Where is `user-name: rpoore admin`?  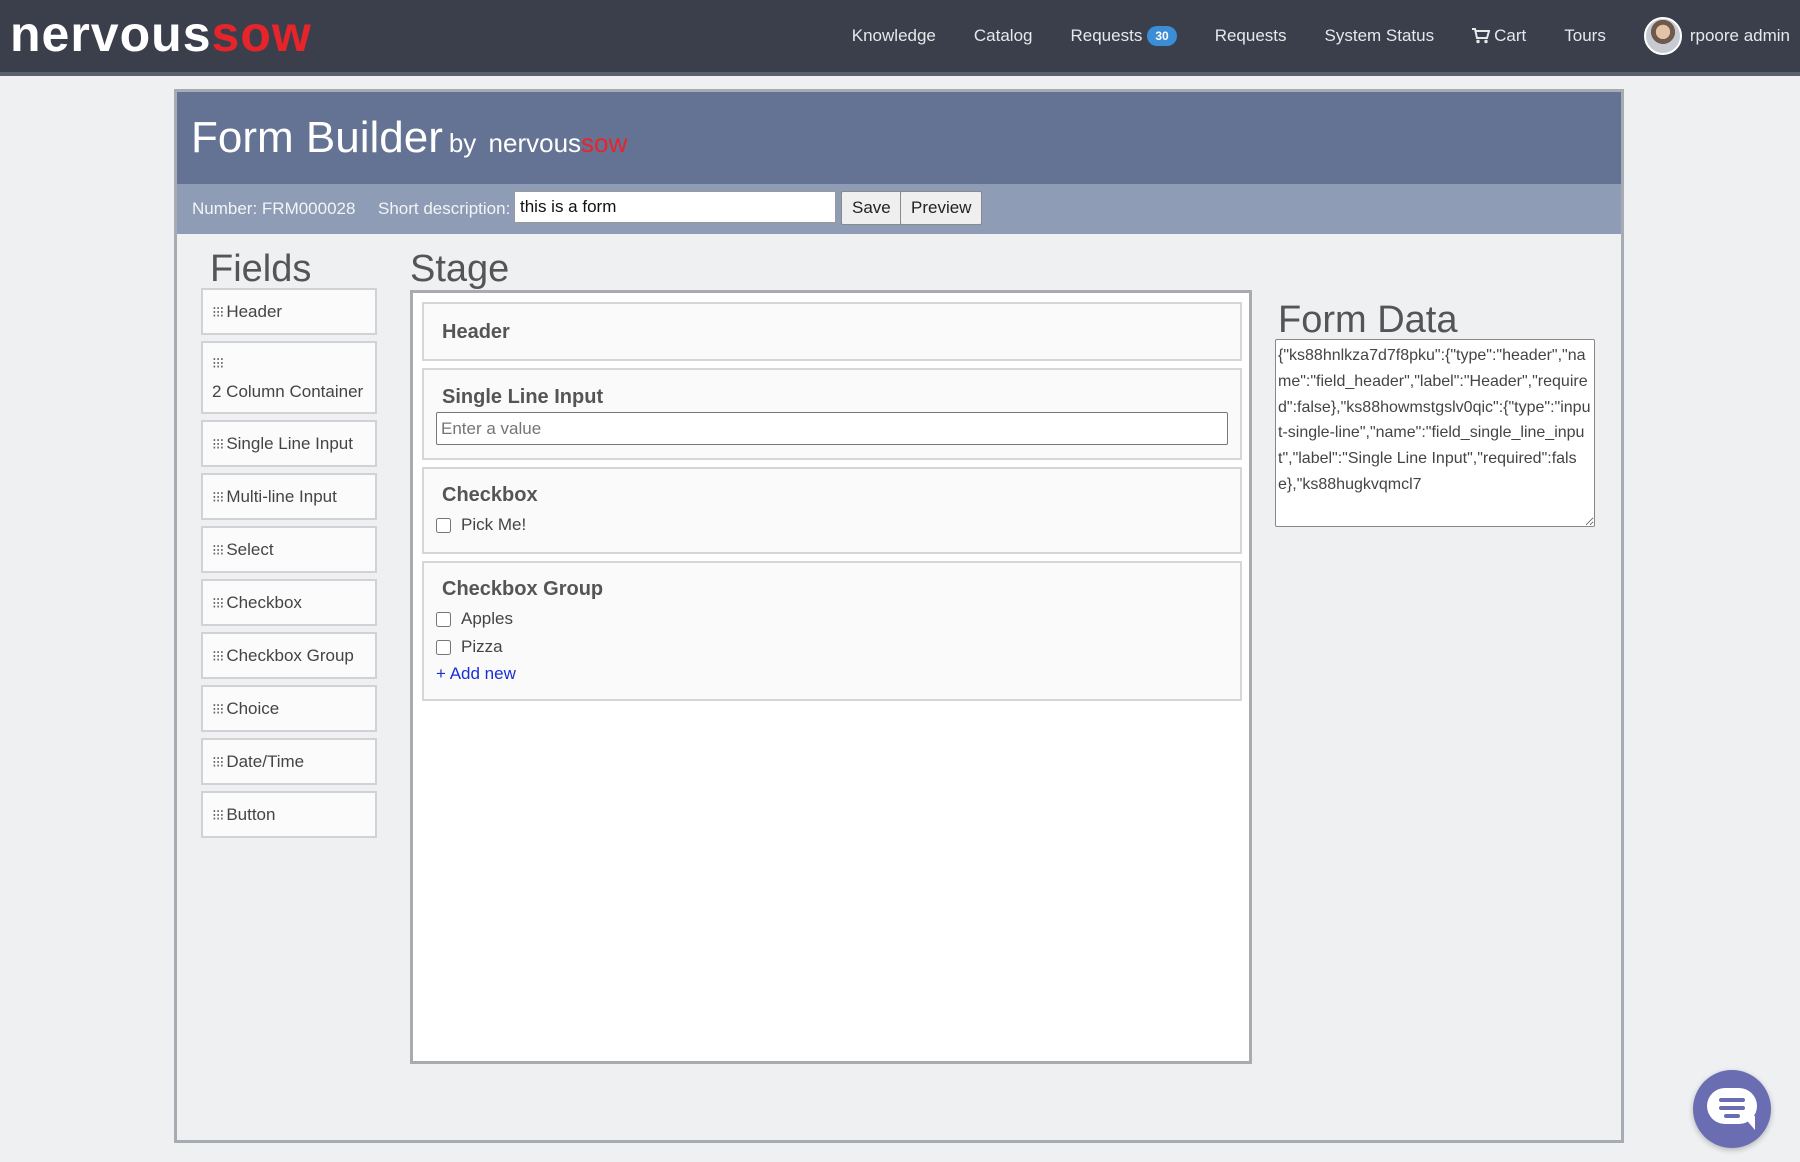 user-name: rpoore admin is located at coordinates (1739, 35).